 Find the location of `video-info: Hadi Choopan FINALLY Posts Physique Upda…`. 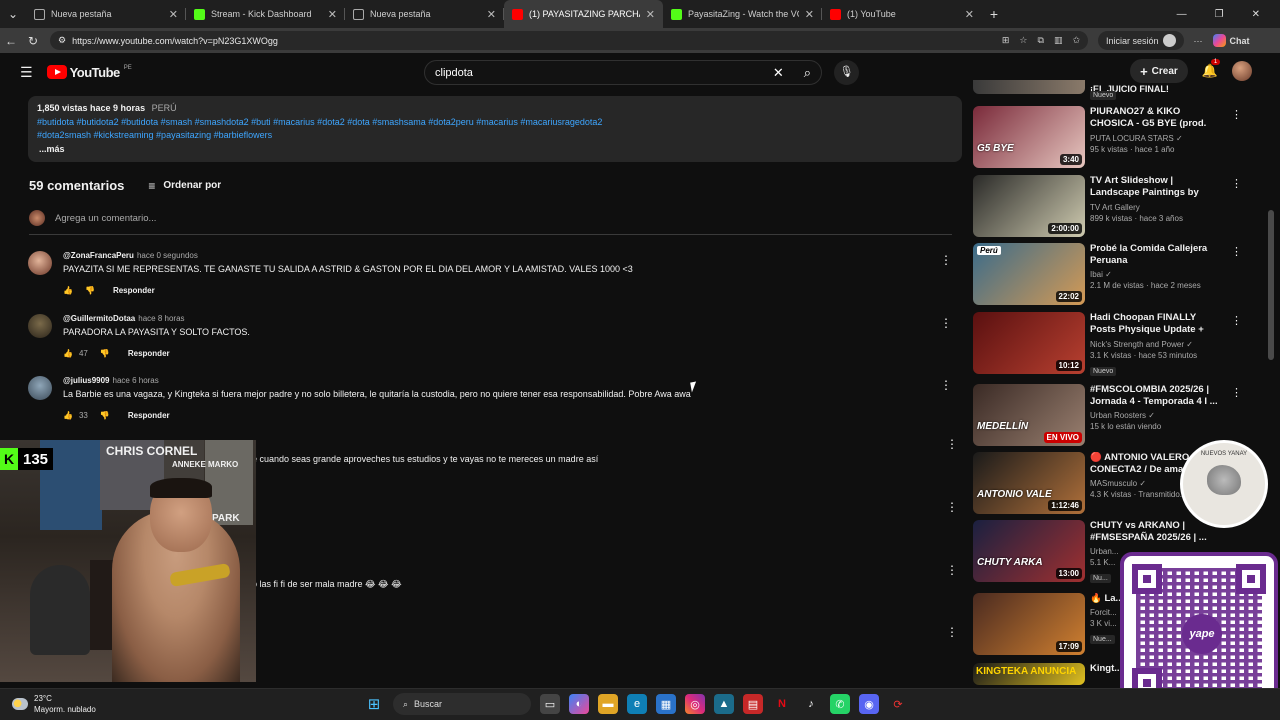

video-info: Hadi Choopan FINALLY Posts Physique Upda… is located at coordinates (1156, 345).